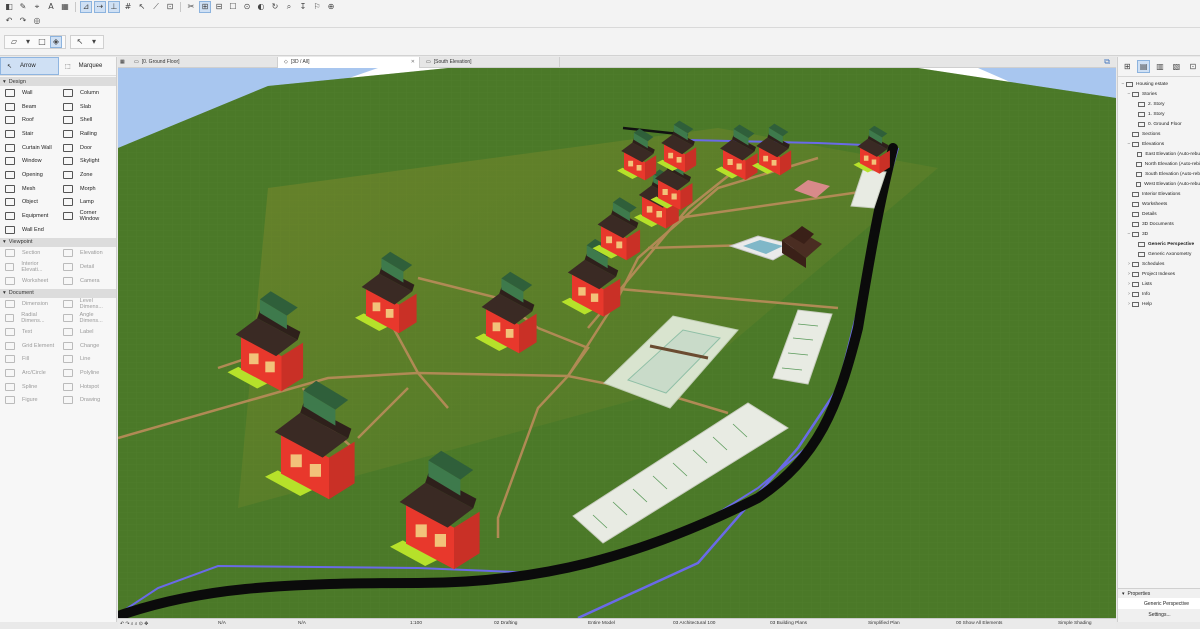  I want to click on model-view-select: Entire Model, so click(601, 623).